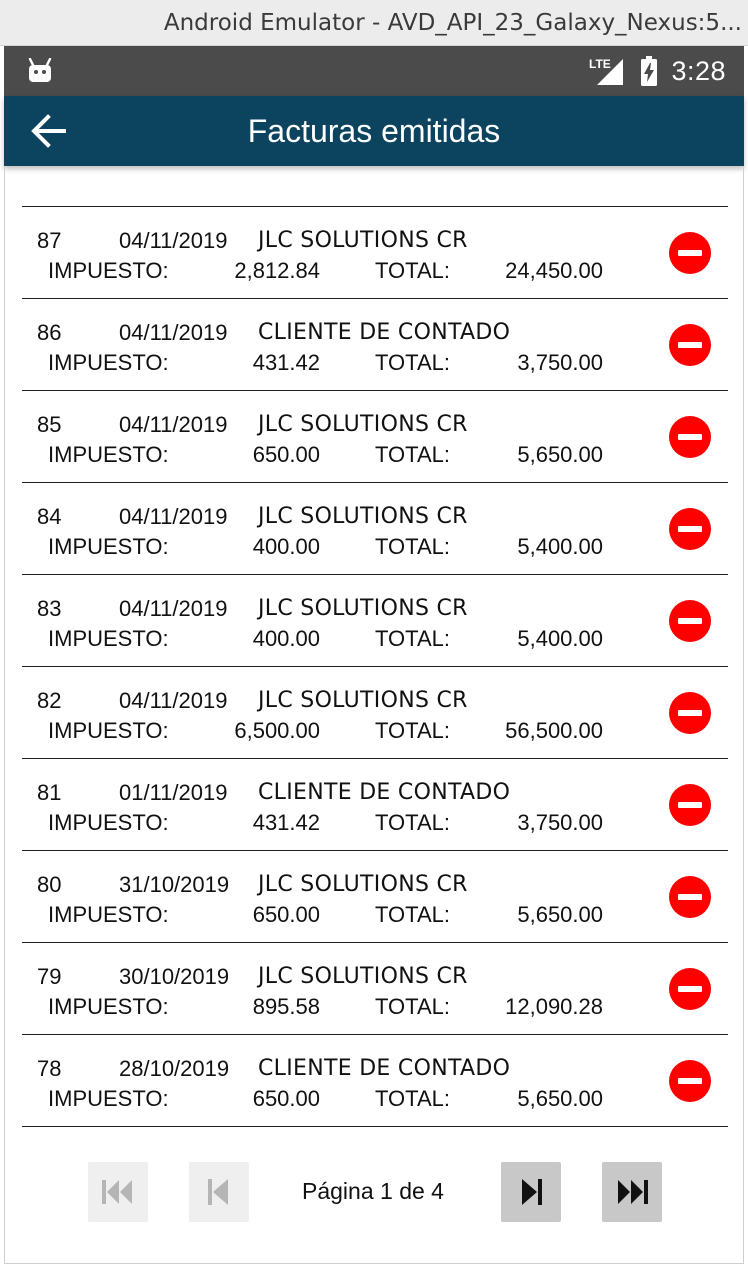 Image resolution: width=748 pixels, height=1268 pixels. I want to click on invoice-number: 78, so click(49, 1068).